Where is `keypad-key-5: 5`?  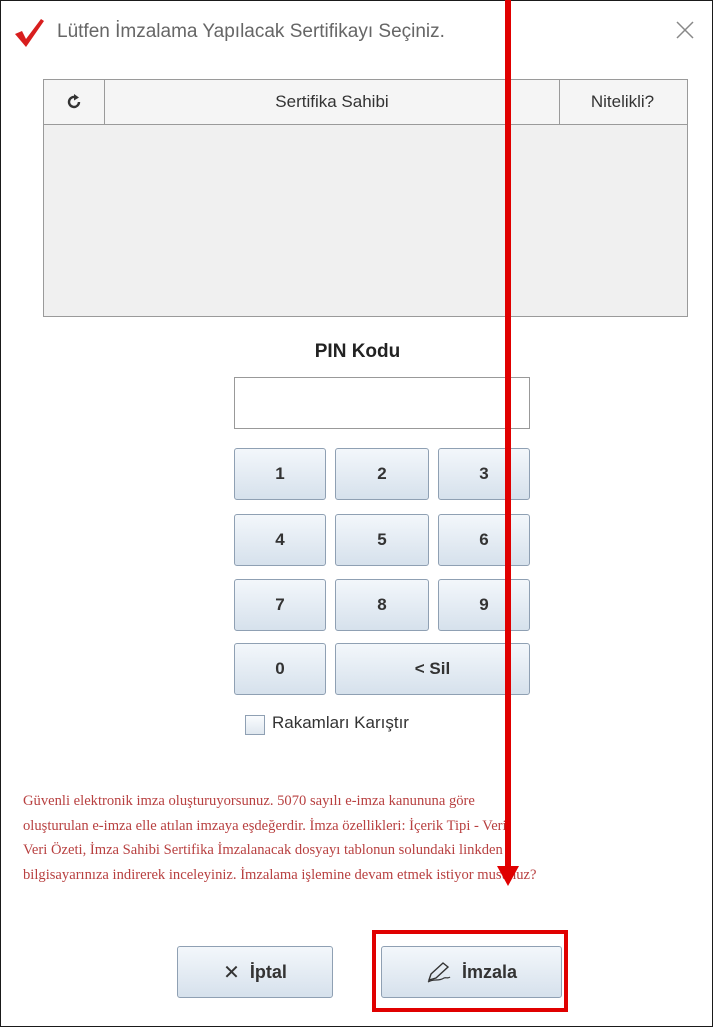 keypad-key-5: 5 is located at coordinates (382, 540).